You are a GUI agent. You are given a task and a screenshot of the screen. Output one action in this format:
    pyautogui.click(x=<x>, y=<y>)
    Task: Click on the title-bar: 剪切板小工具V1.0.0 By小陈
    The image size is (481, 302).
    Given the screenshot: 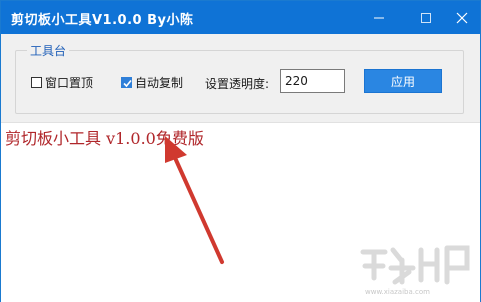 What is the action you would take?
    pyautogui.click(x=240, y=17)
    